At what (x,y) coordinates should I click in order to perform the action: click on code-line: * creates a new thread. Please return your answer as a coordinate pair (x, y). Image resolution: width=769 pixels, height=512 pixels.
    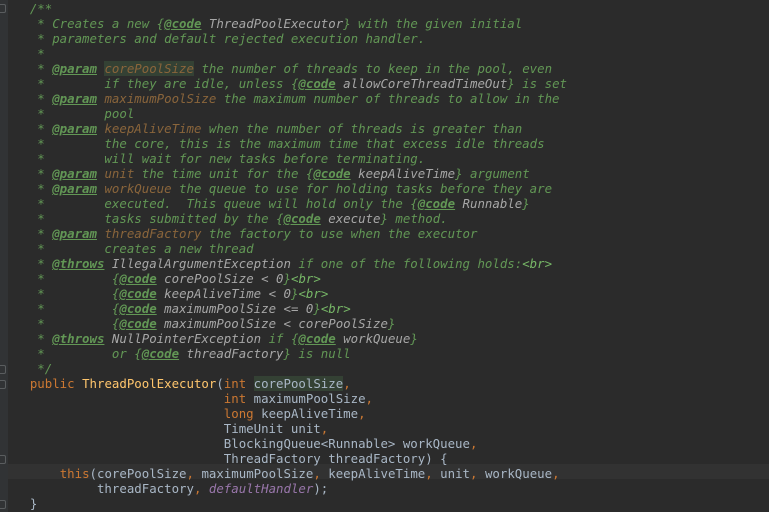
    Looking at the image, I should click on (127, 248).